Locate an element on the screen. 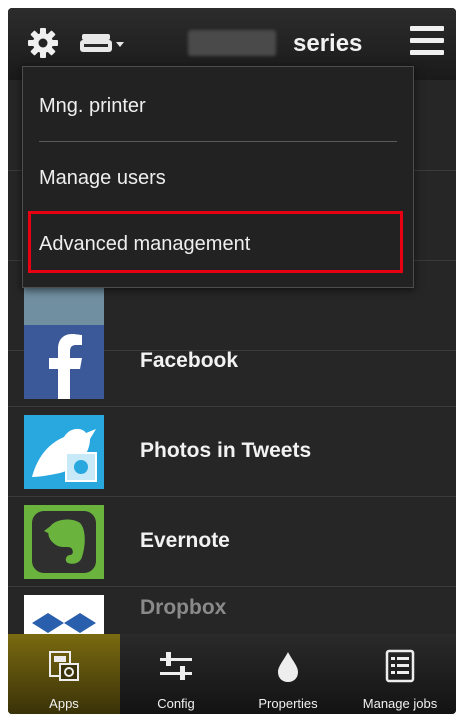  menu-item-label: Mng. printer is located at coordinates (92, 106).